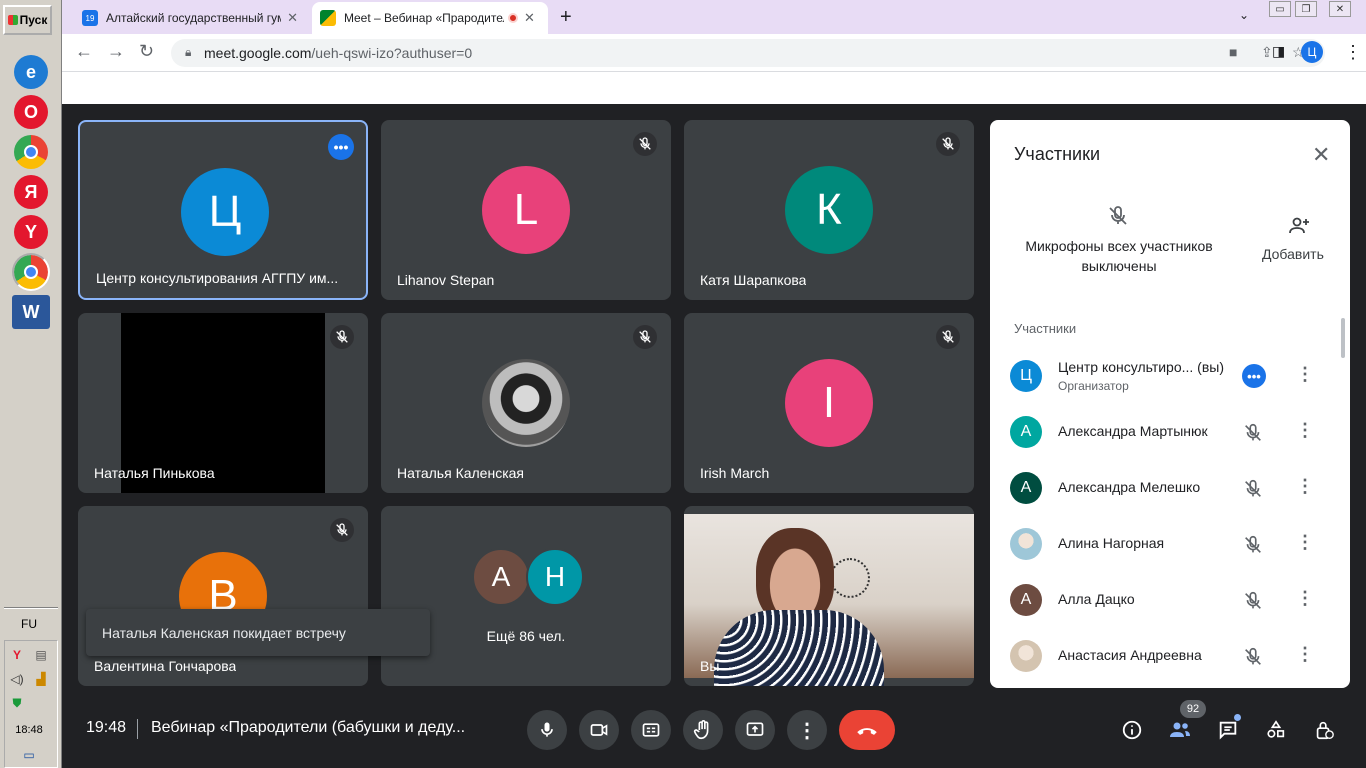 The image size is (1366, 768). What do you see at coordinates (146, 51) in the screenshot?
I see `reload-icon: ↻` at bounding box center [146, 51].